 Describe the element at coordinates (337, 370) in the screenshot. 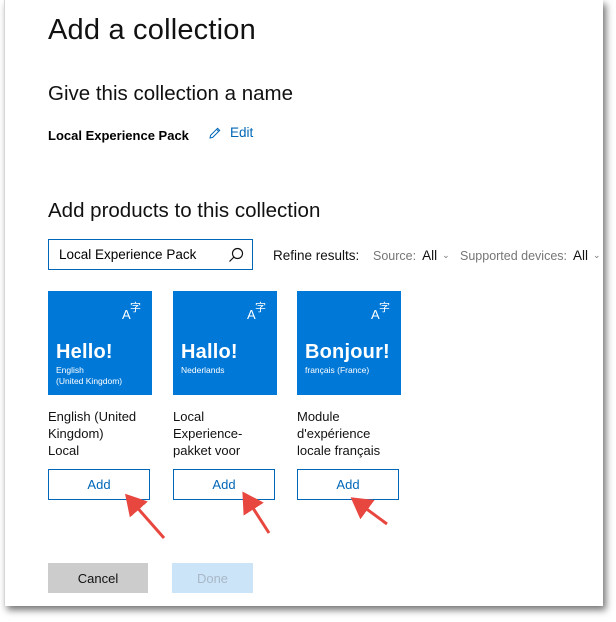

I see `tile-subtitle: français (France)` at that location.